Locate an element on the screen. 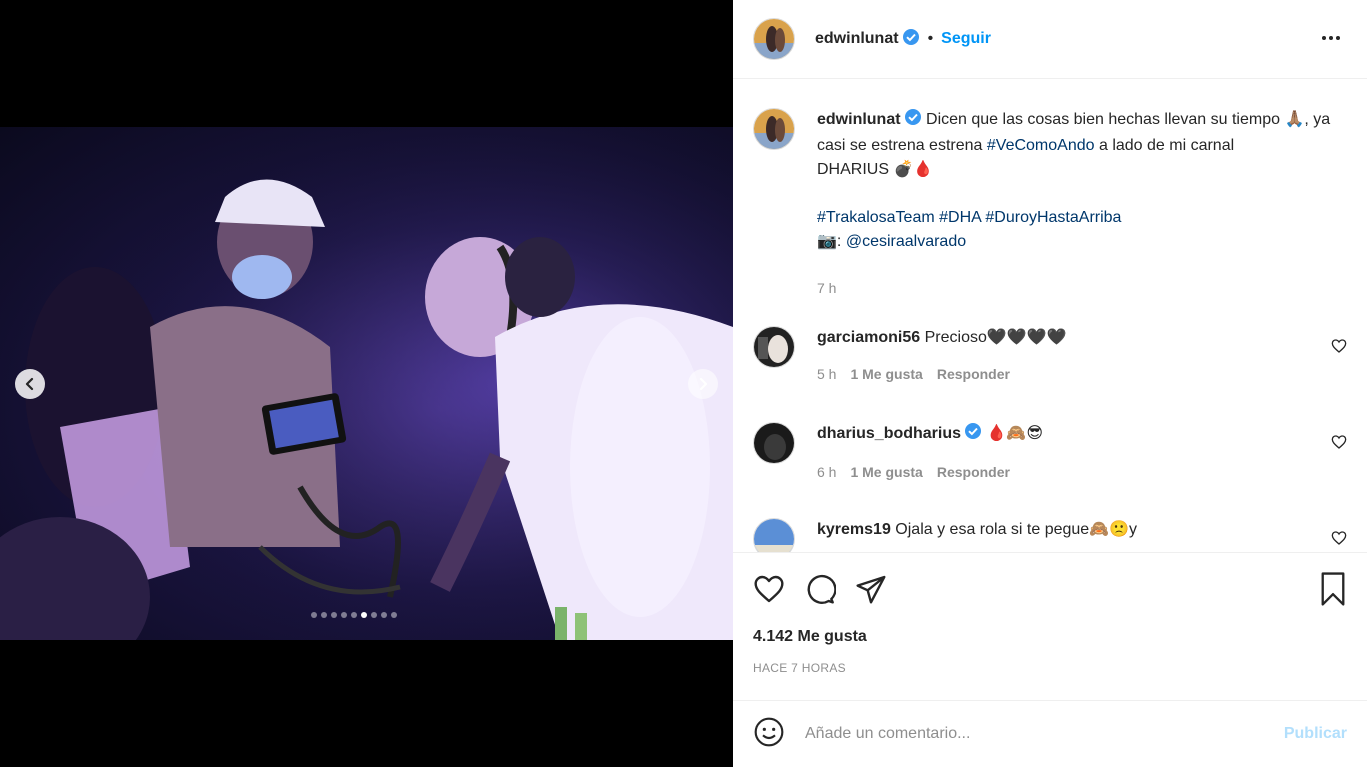 The image size is (1367, 767). caption-line-4: DHARIUS 💣🩸 is located at coordinates (875, 169).